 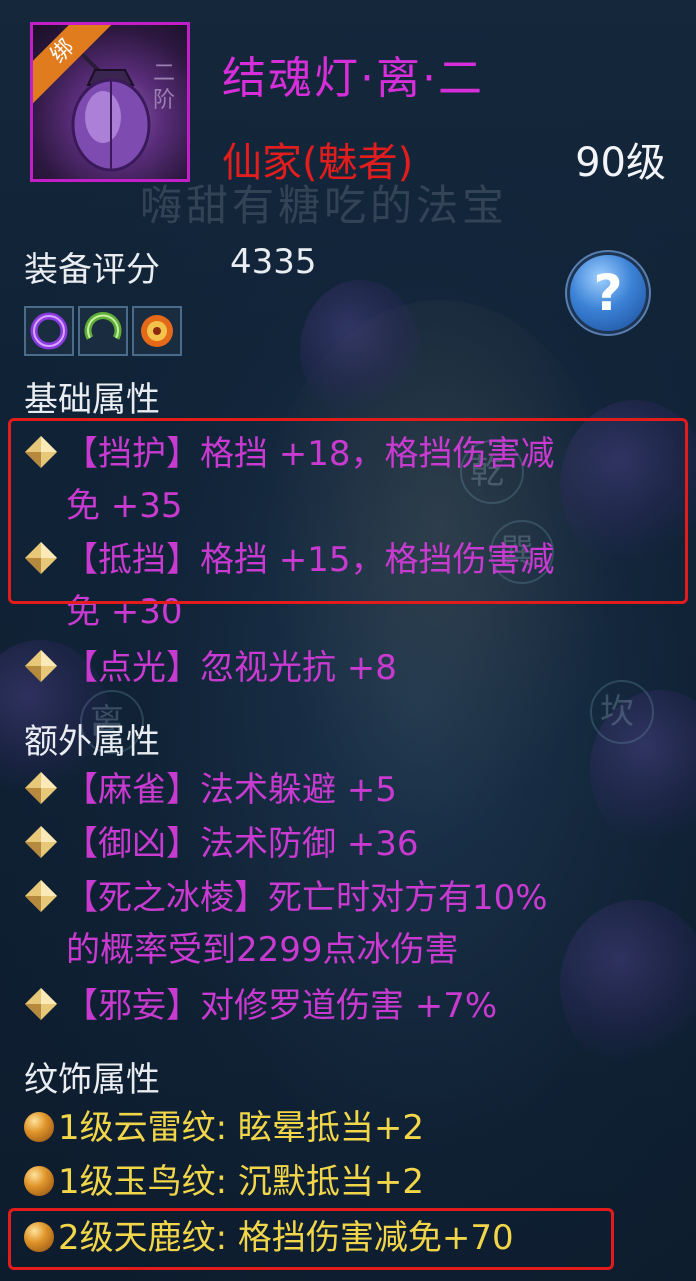 What do you see at coordinates (92, 270) in the screenshot?
I see `score-label: 装备评分` at bounding box center [92, 270].